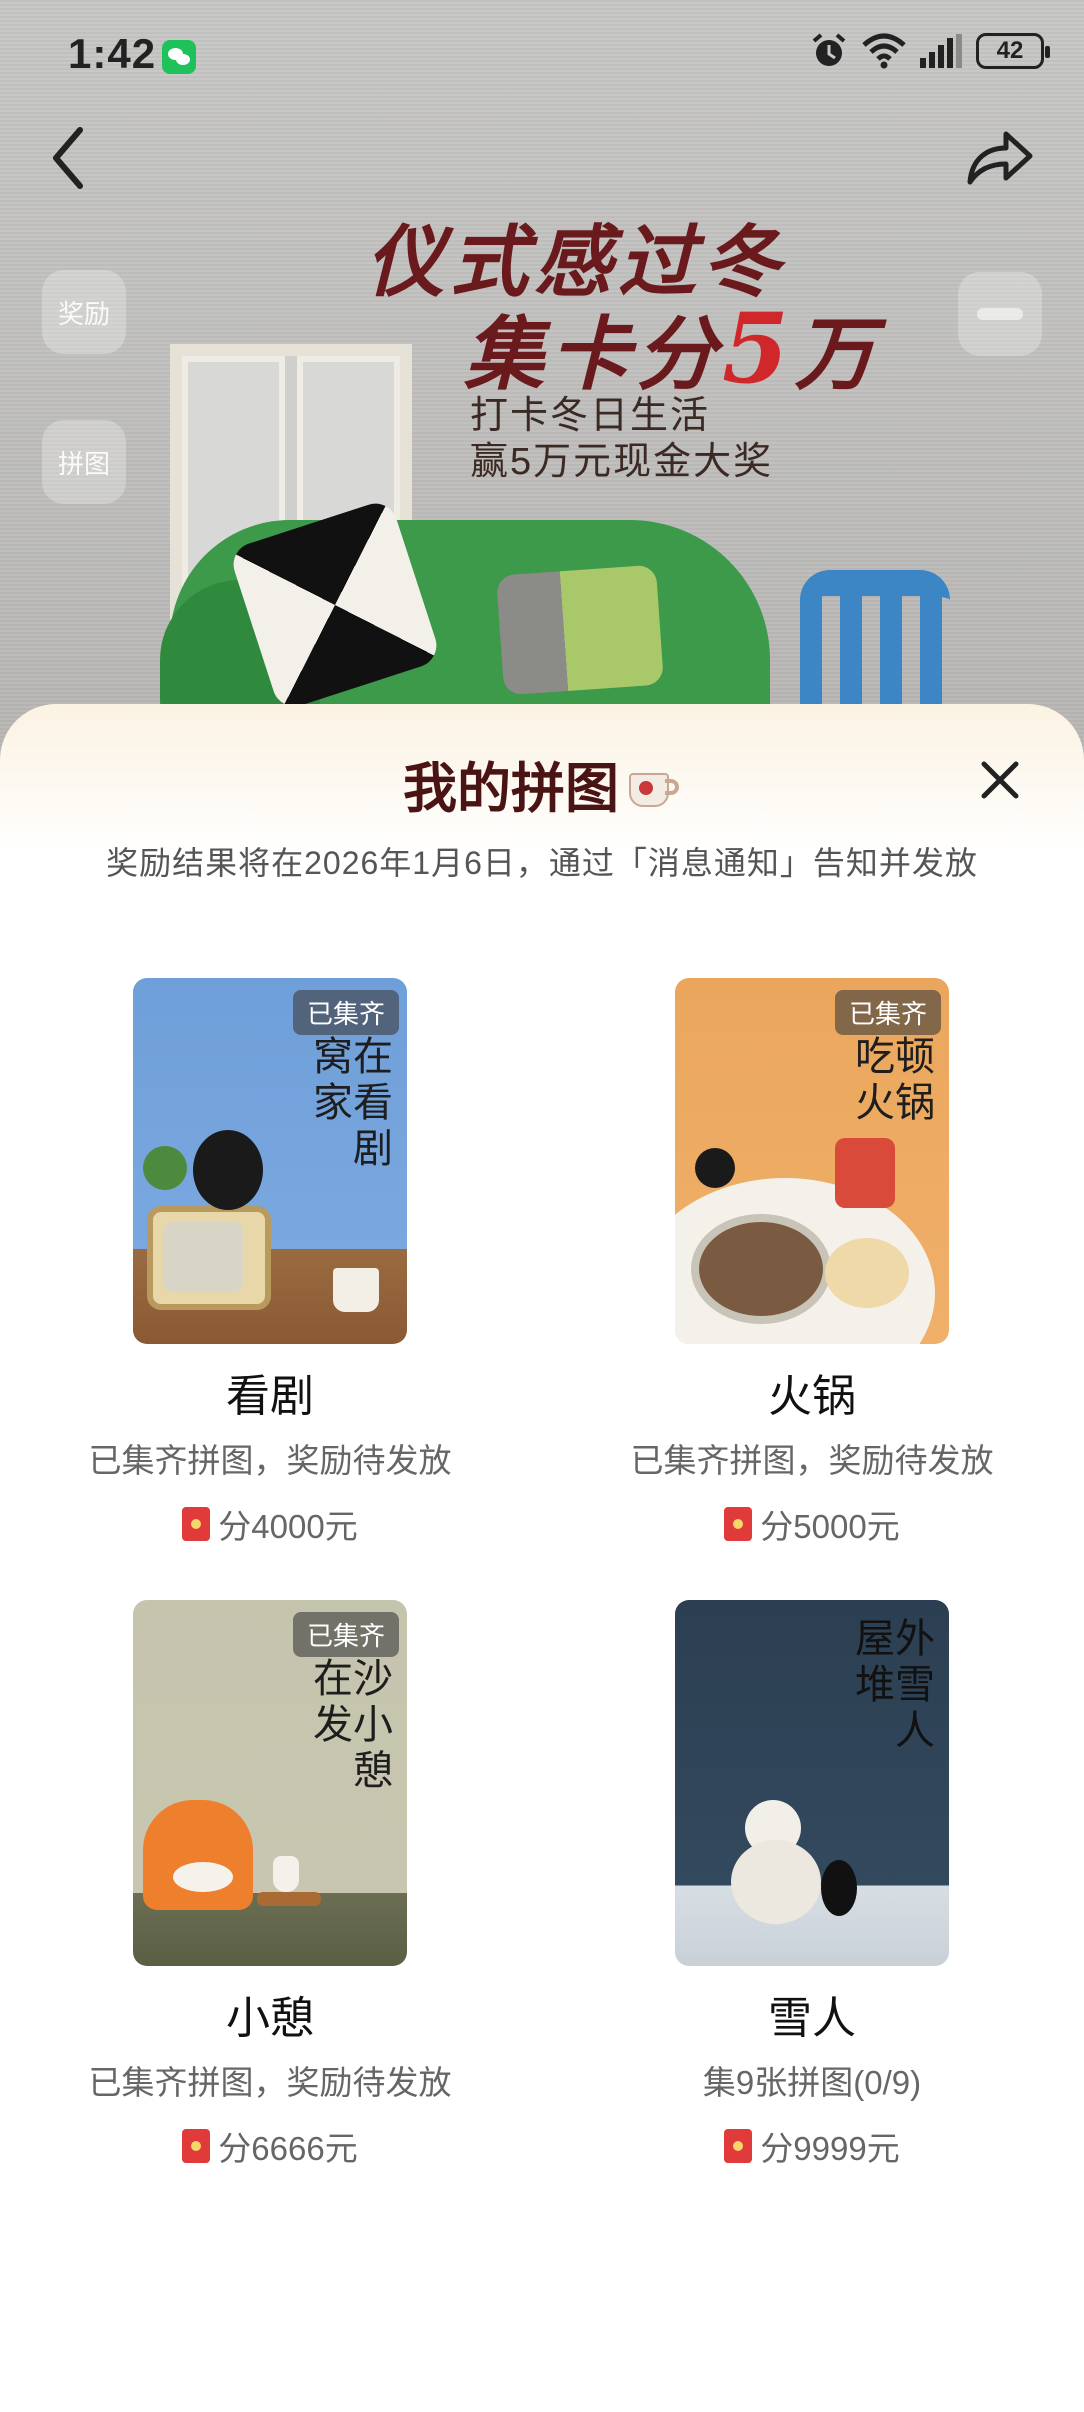  I want to click on puzzle-thumbnail: 屋外堆雪人, so click(812, 1783).